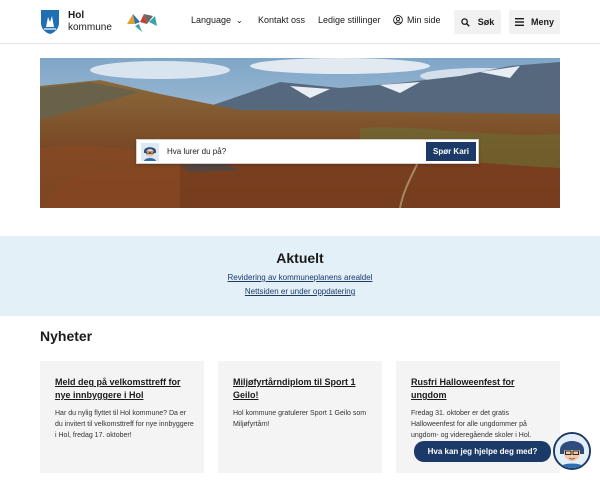 The width and height of the screenshot is (600, 480). I want to click on municipality-shield-icon, so click(50, 22).